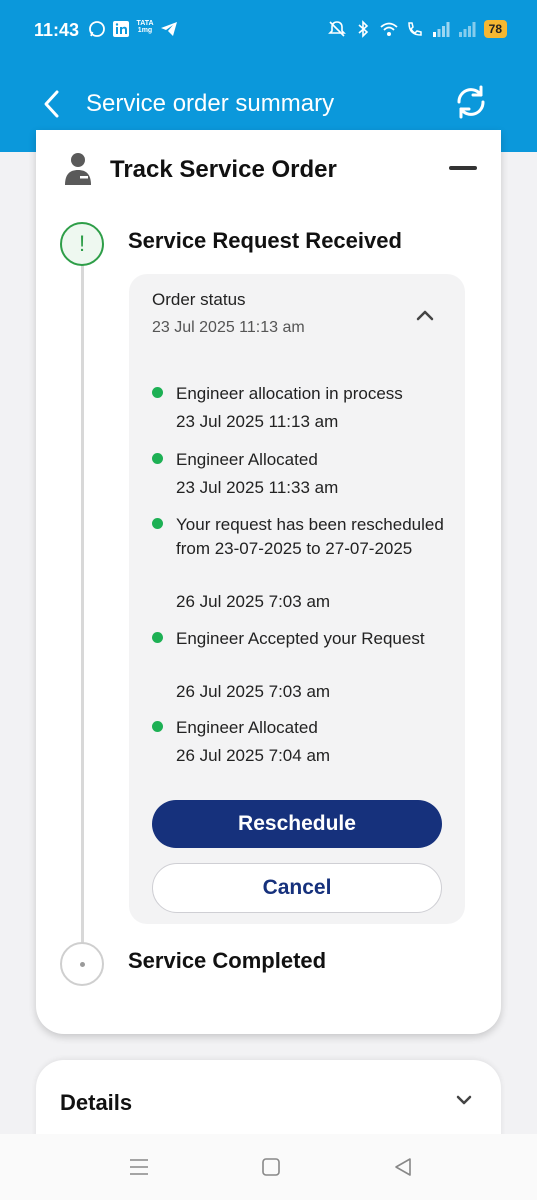 This screenshot has width=537, height=1200. What do you see at coordinates (257, 487) in the screenshot?
I see `event-time: 23 Jul 2025 11:33 am` at bounding box center [257, 487].